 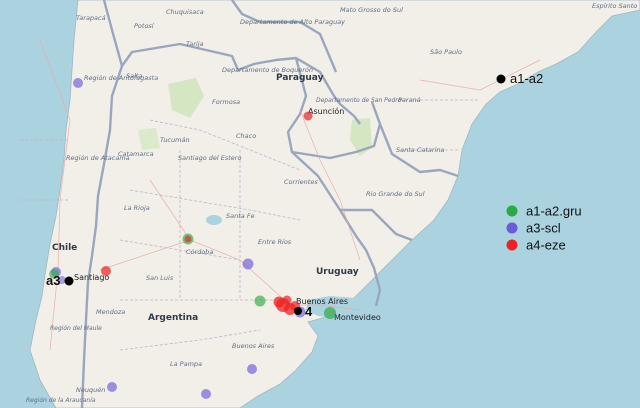 I want to click on region-label: Potosí, so click(x=144, y=26).